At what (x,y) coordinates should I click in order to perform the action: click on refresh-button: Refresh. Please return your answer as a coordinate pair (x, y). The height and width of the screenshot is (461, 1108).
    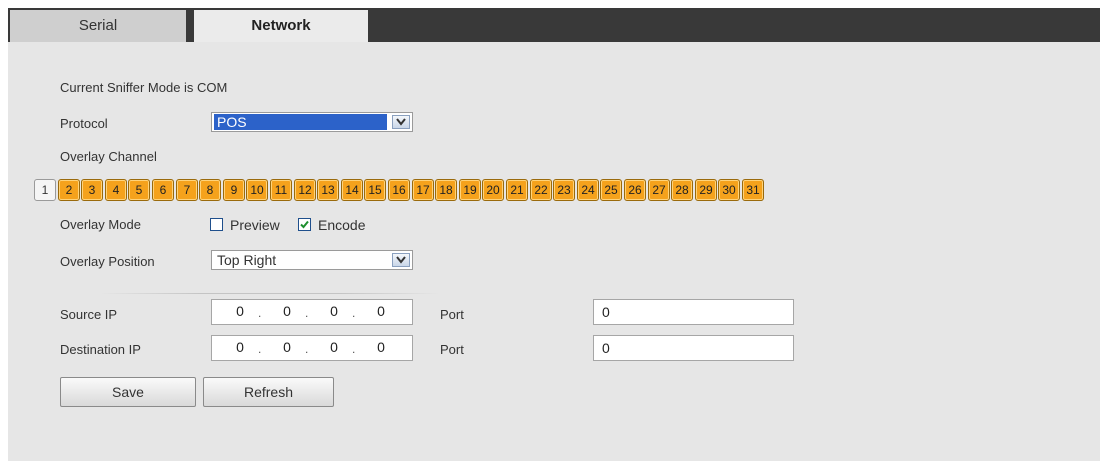
    Looking at the image, I should click on (268, 392).